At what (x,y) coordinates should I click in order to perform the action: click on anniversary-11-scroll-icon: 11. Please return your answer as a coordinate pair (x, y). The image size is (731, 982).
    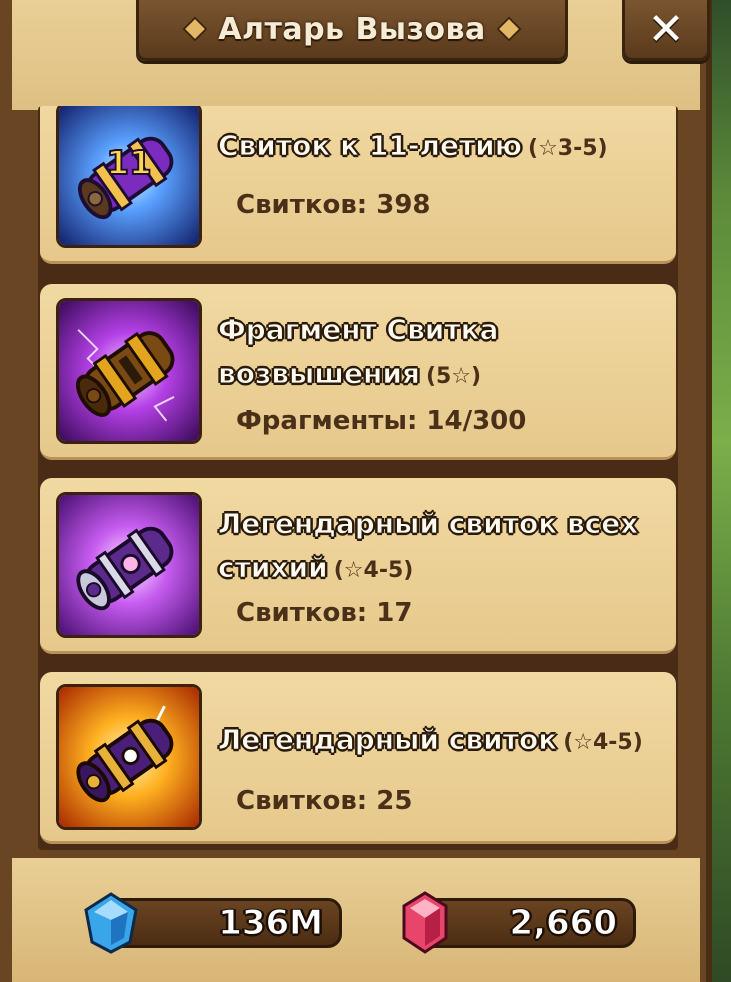
    Looking at the image, I should click on (129, 177).